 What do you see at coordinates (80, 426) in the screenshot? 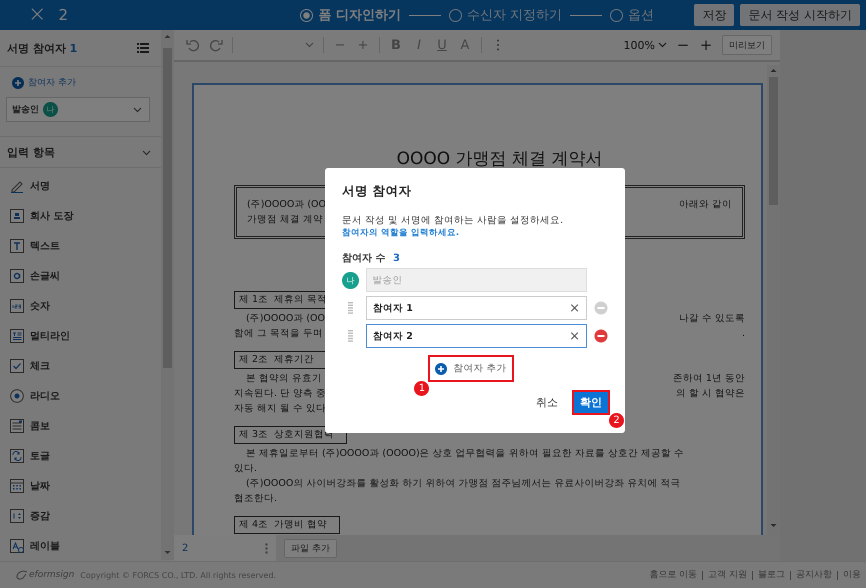
I see `field-type-item: 콤보` at bounding box center [80, 426].